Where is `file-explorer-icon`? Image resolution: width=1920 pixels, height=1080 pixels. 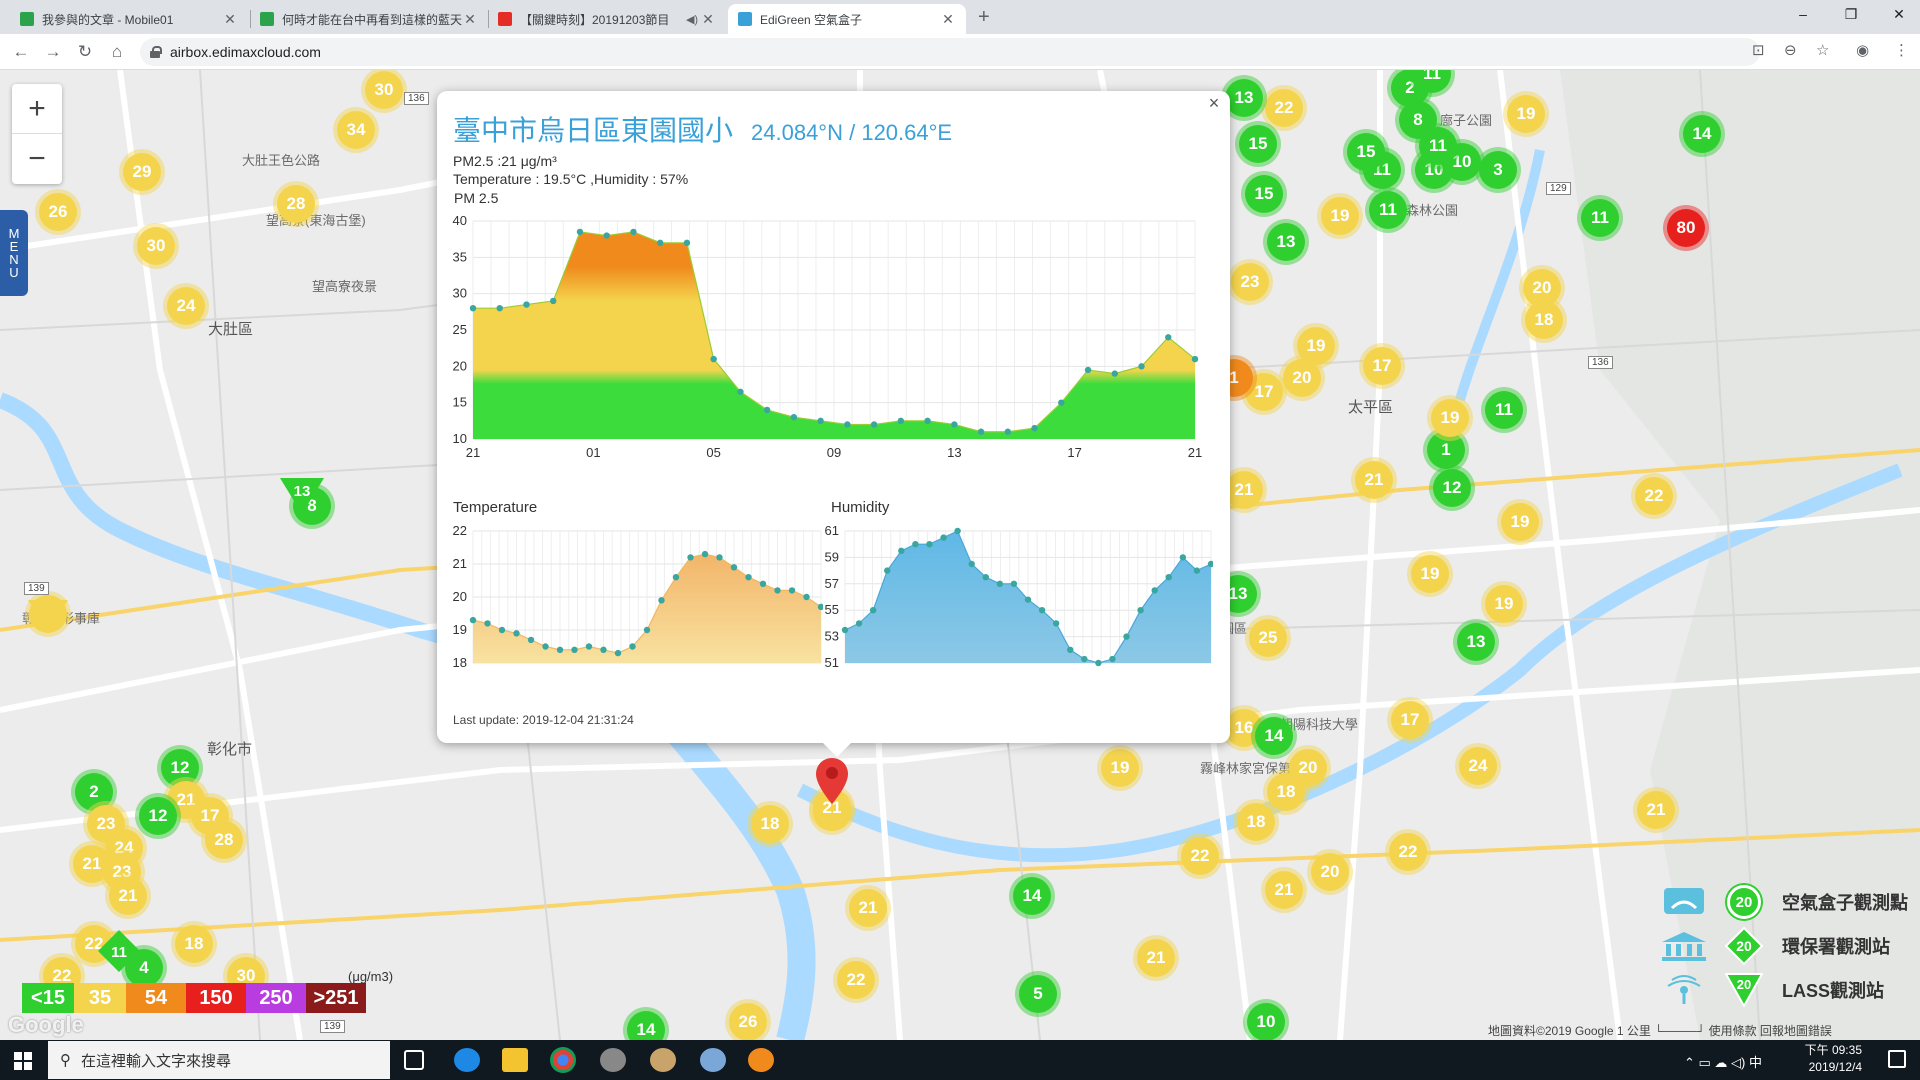
file-explorer-icon is located at coordinates (515, 1060).